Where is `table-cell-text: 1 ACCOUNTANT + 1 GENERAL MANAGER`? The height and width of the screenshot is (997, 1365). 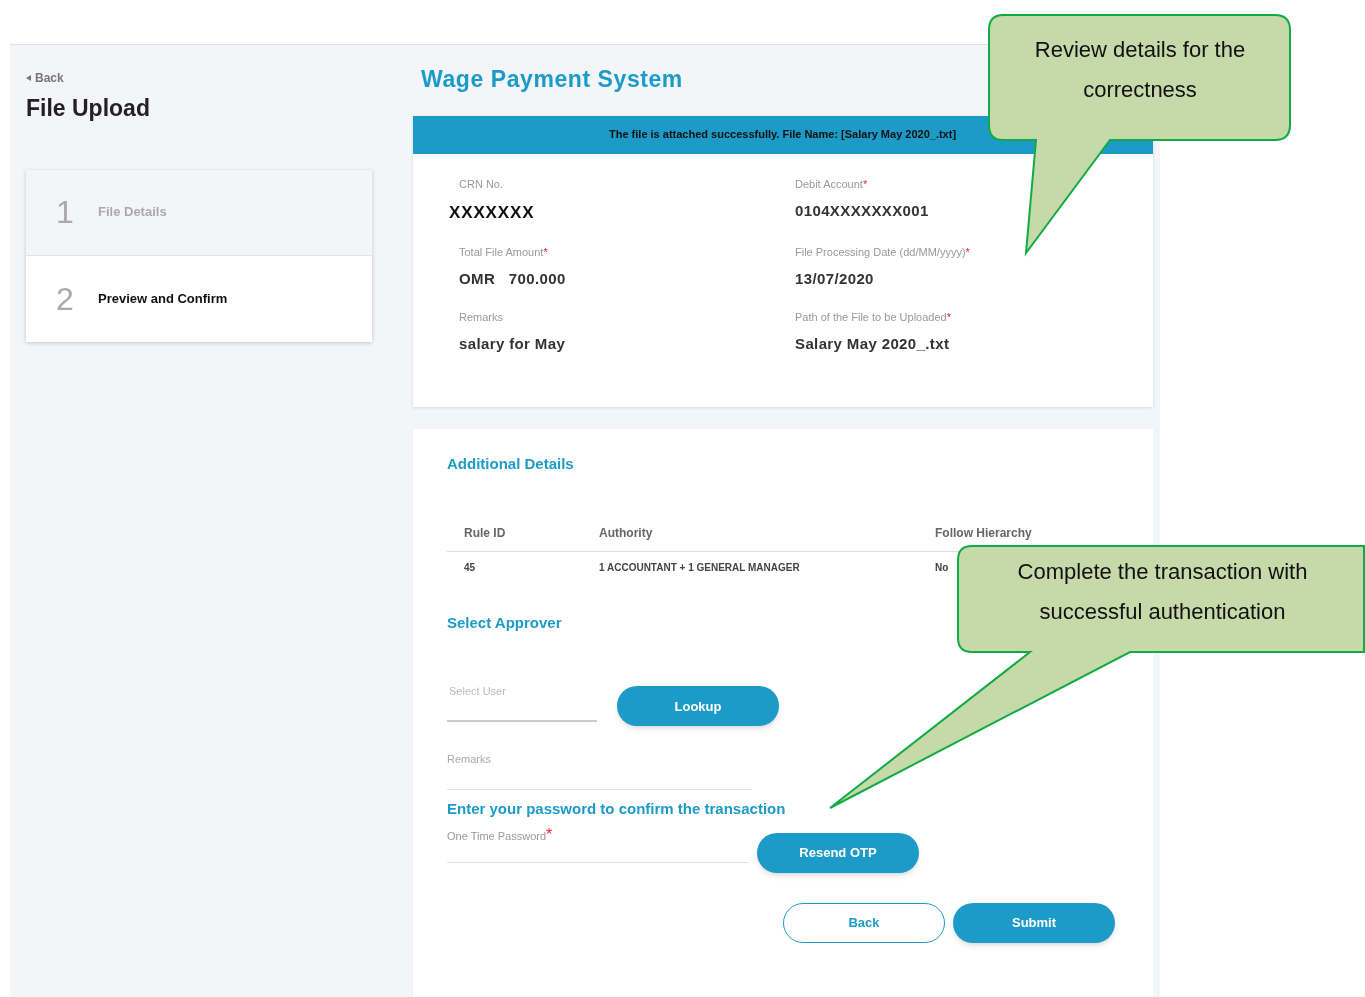
table-cell-text: 1 ACCOUNTANT + 1 GENERAL MANAGER is located at coordinates (699, 568).